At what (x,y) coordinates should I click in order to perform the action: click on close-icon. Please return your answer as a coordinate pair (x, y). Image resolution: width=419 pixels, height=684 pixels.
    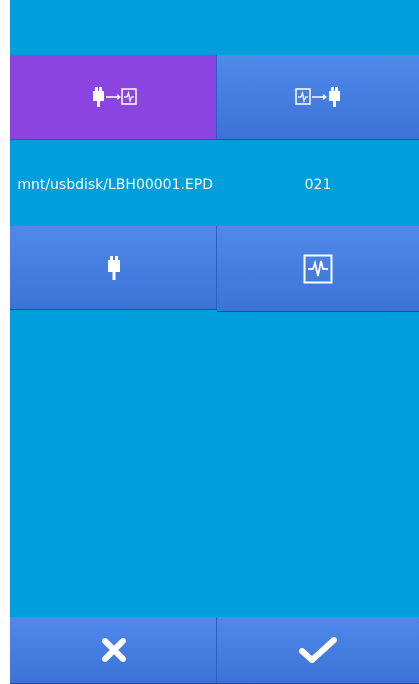
    Looking at the image, I should click on (114, 650).